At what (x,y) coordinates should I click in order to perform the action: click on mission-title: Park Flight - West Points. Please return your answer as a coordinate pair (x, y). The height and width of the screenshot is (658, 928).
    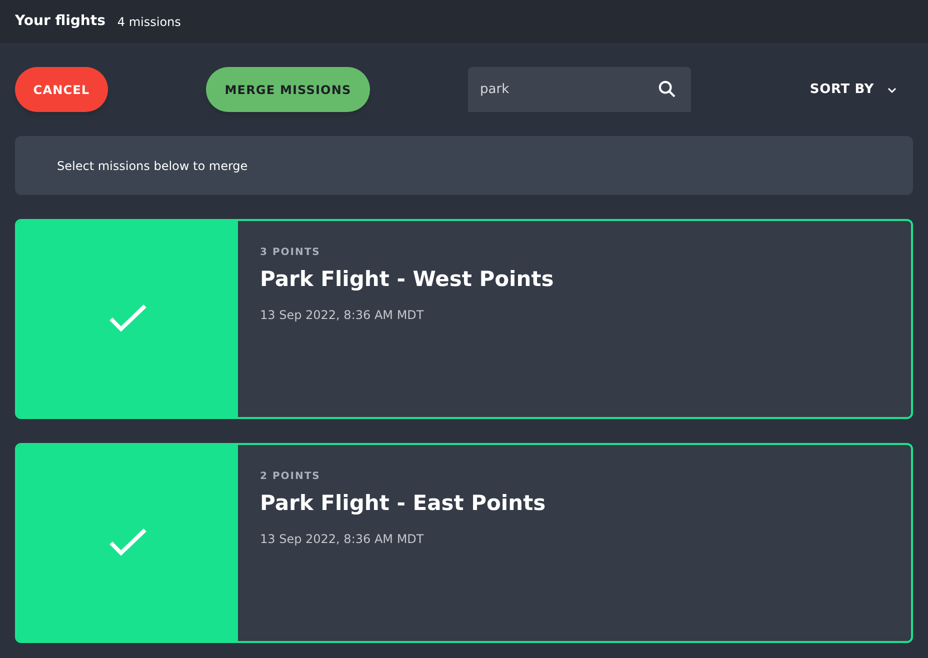
    Looking at the image, I should click on (407, 279).